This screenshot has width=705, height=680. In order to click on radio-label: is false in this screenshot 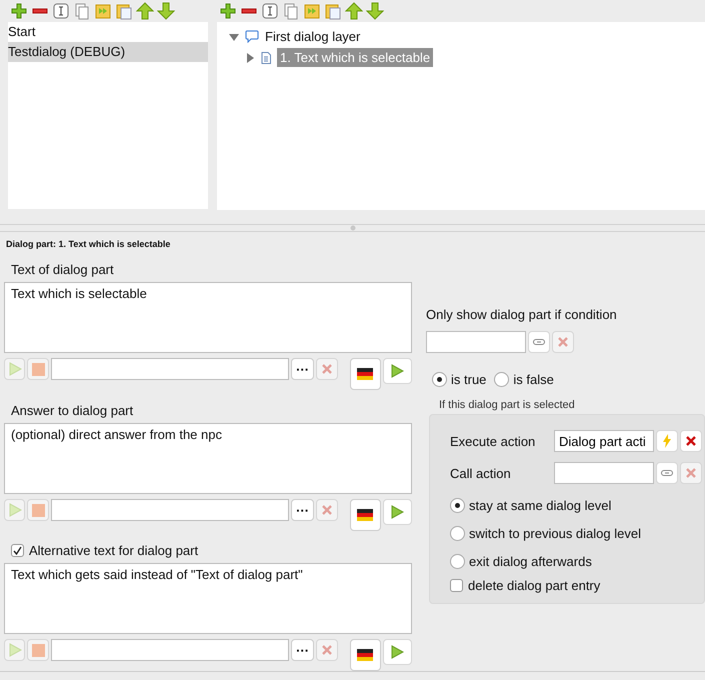, I will do `click(533, 379)`.